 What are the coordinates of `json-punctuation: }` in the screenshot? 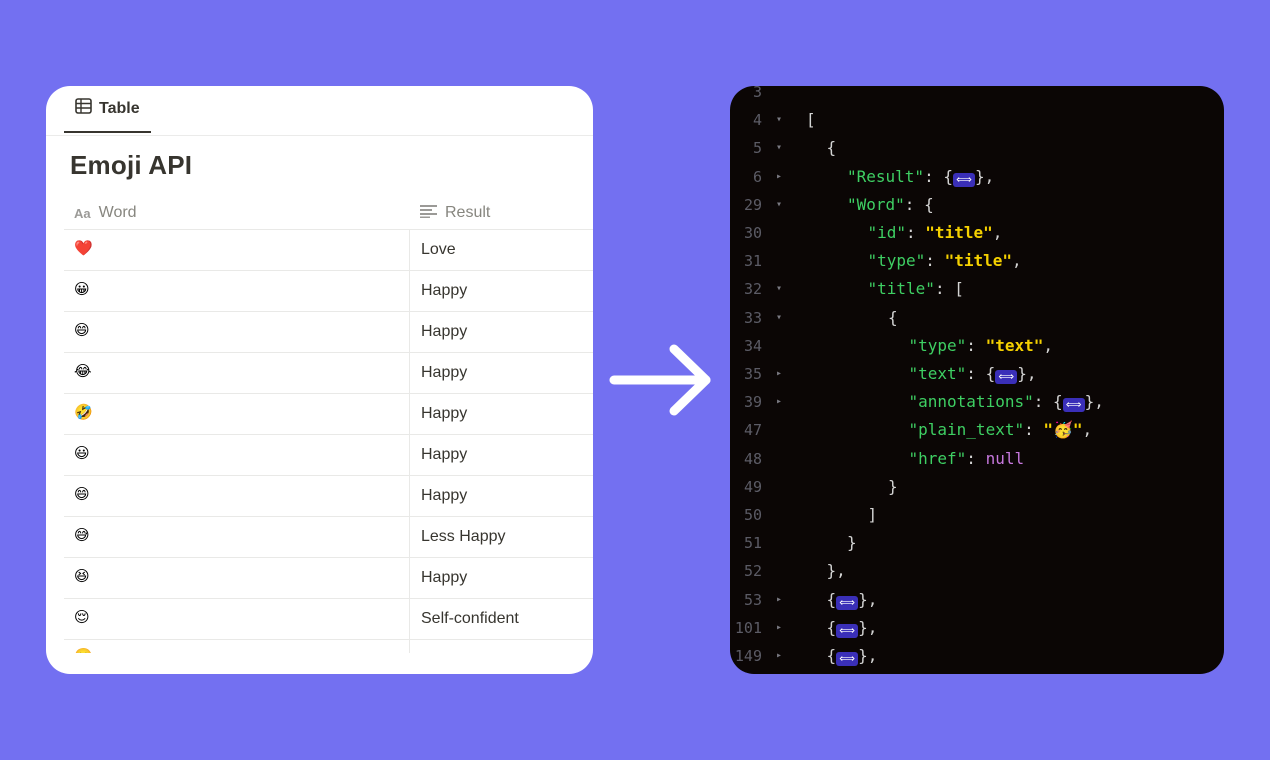 It's located at (893, 486).